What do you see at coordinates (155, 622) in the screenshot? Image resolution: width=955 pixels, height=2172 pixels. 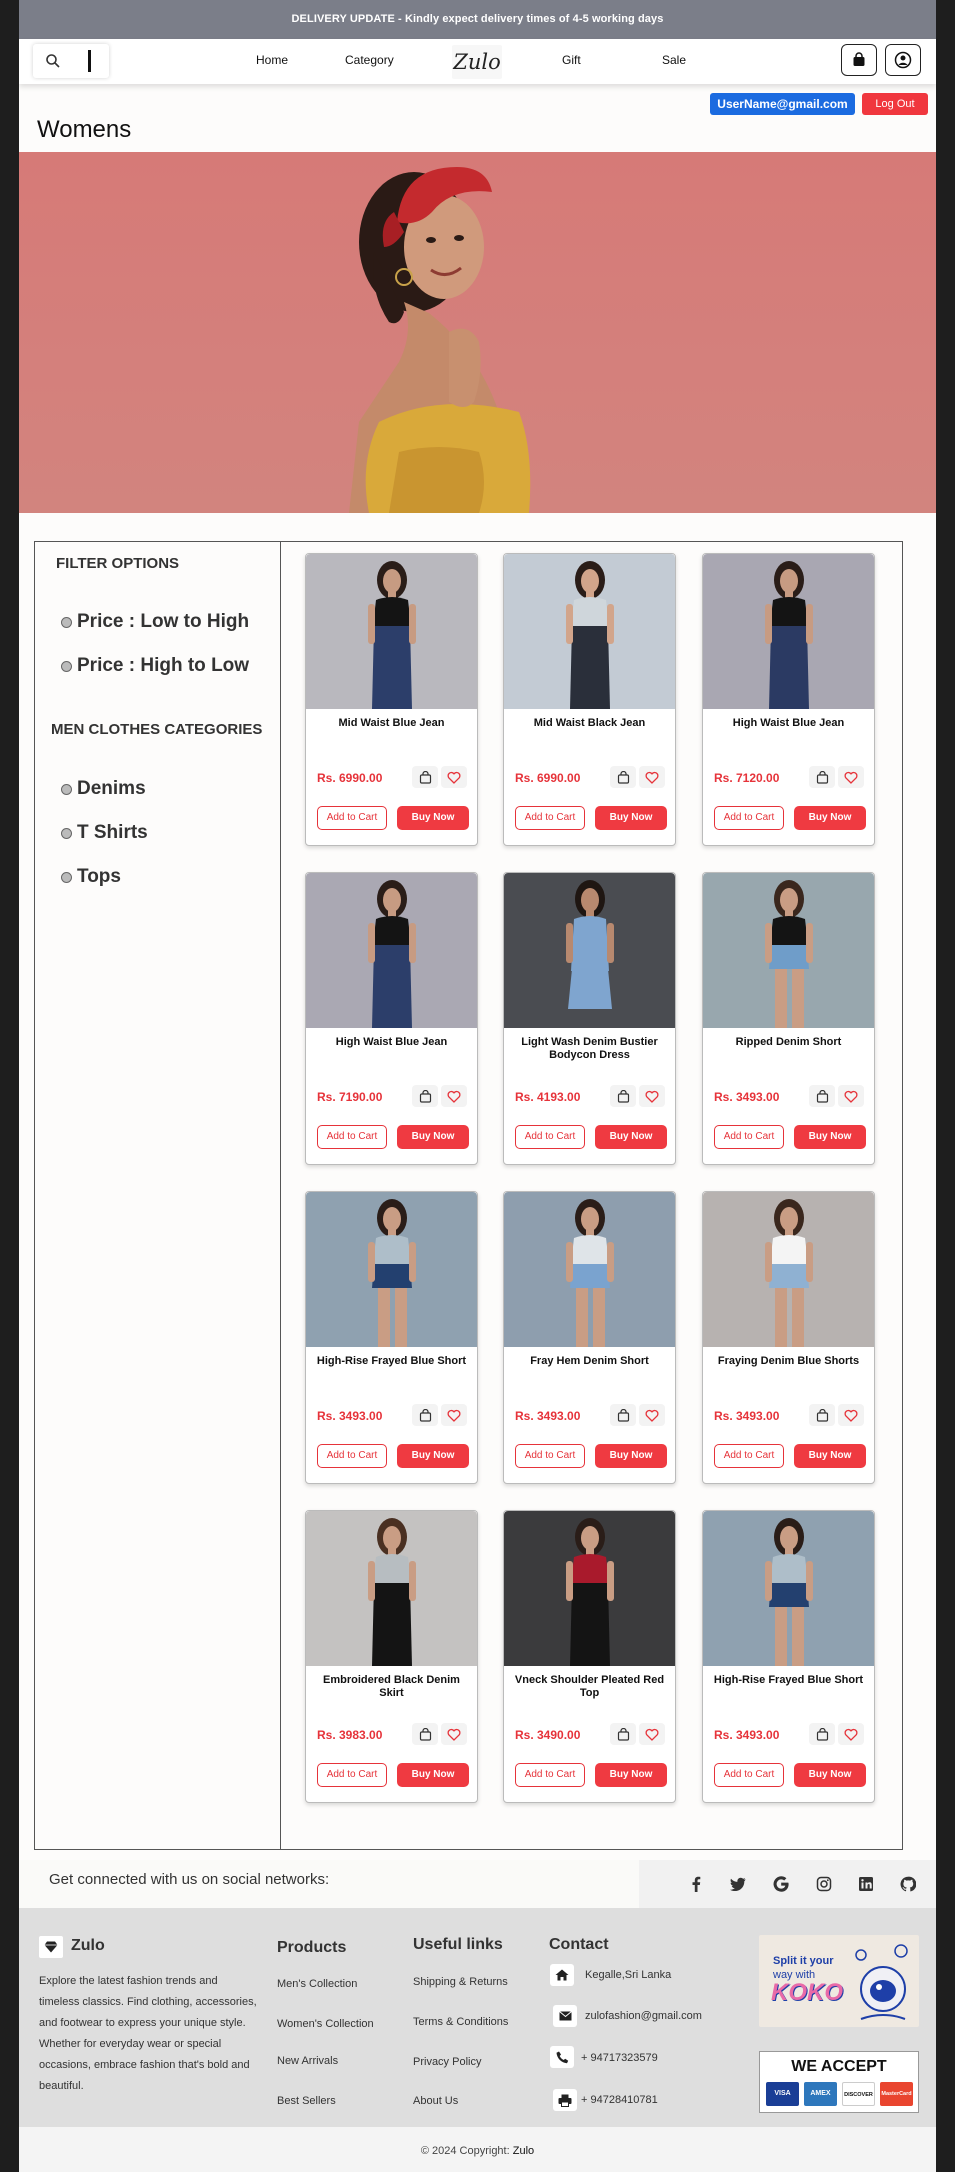 I see `filter-price-low-high: Price : Low to High` at bounding box center [155, 622].